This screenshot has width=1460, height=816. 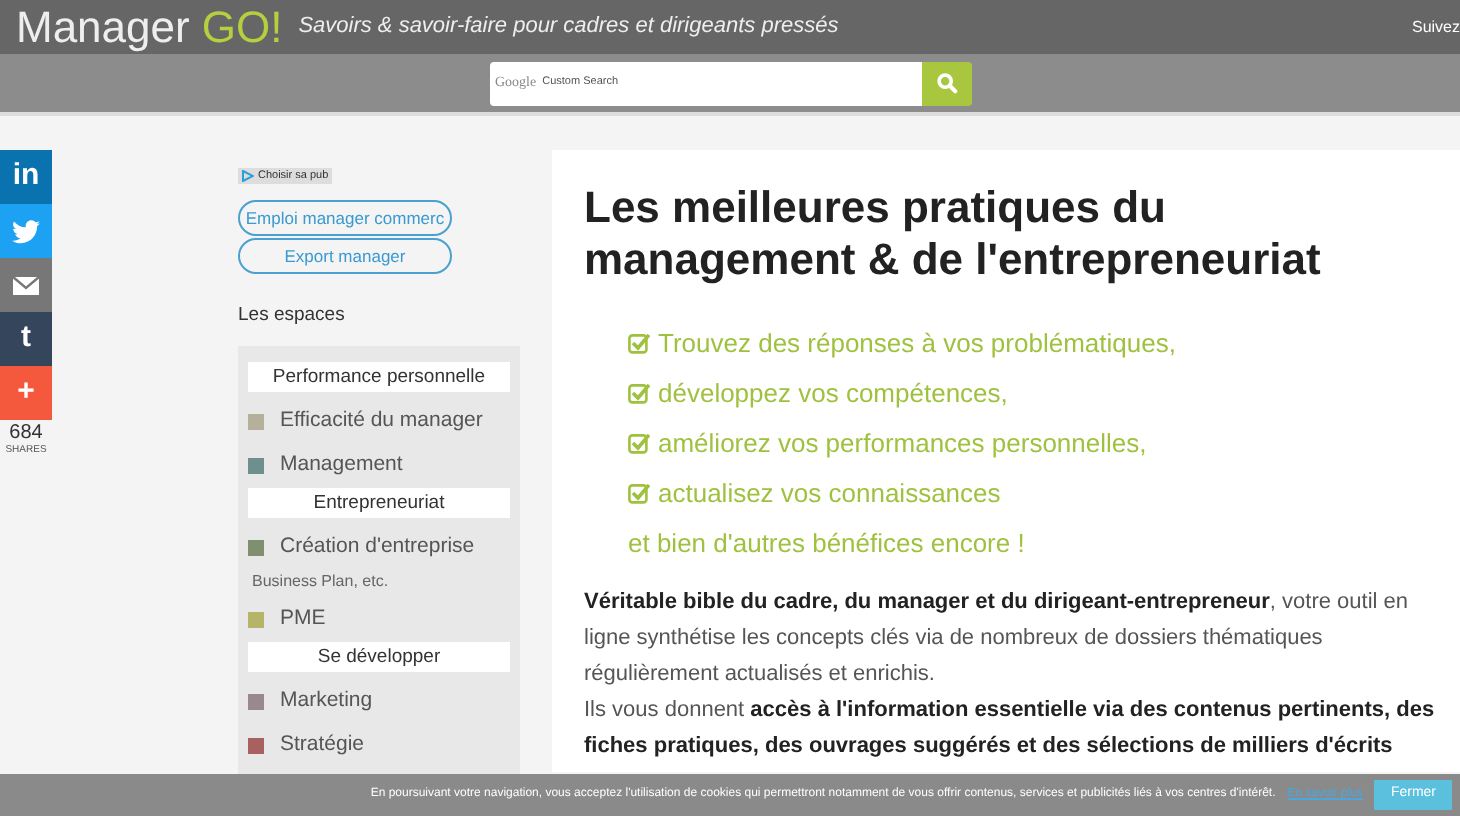 What do you see at coordinates (103, 27) in the screenshot?
I see `logo-text: Manager` at bounding box center [103, 27].